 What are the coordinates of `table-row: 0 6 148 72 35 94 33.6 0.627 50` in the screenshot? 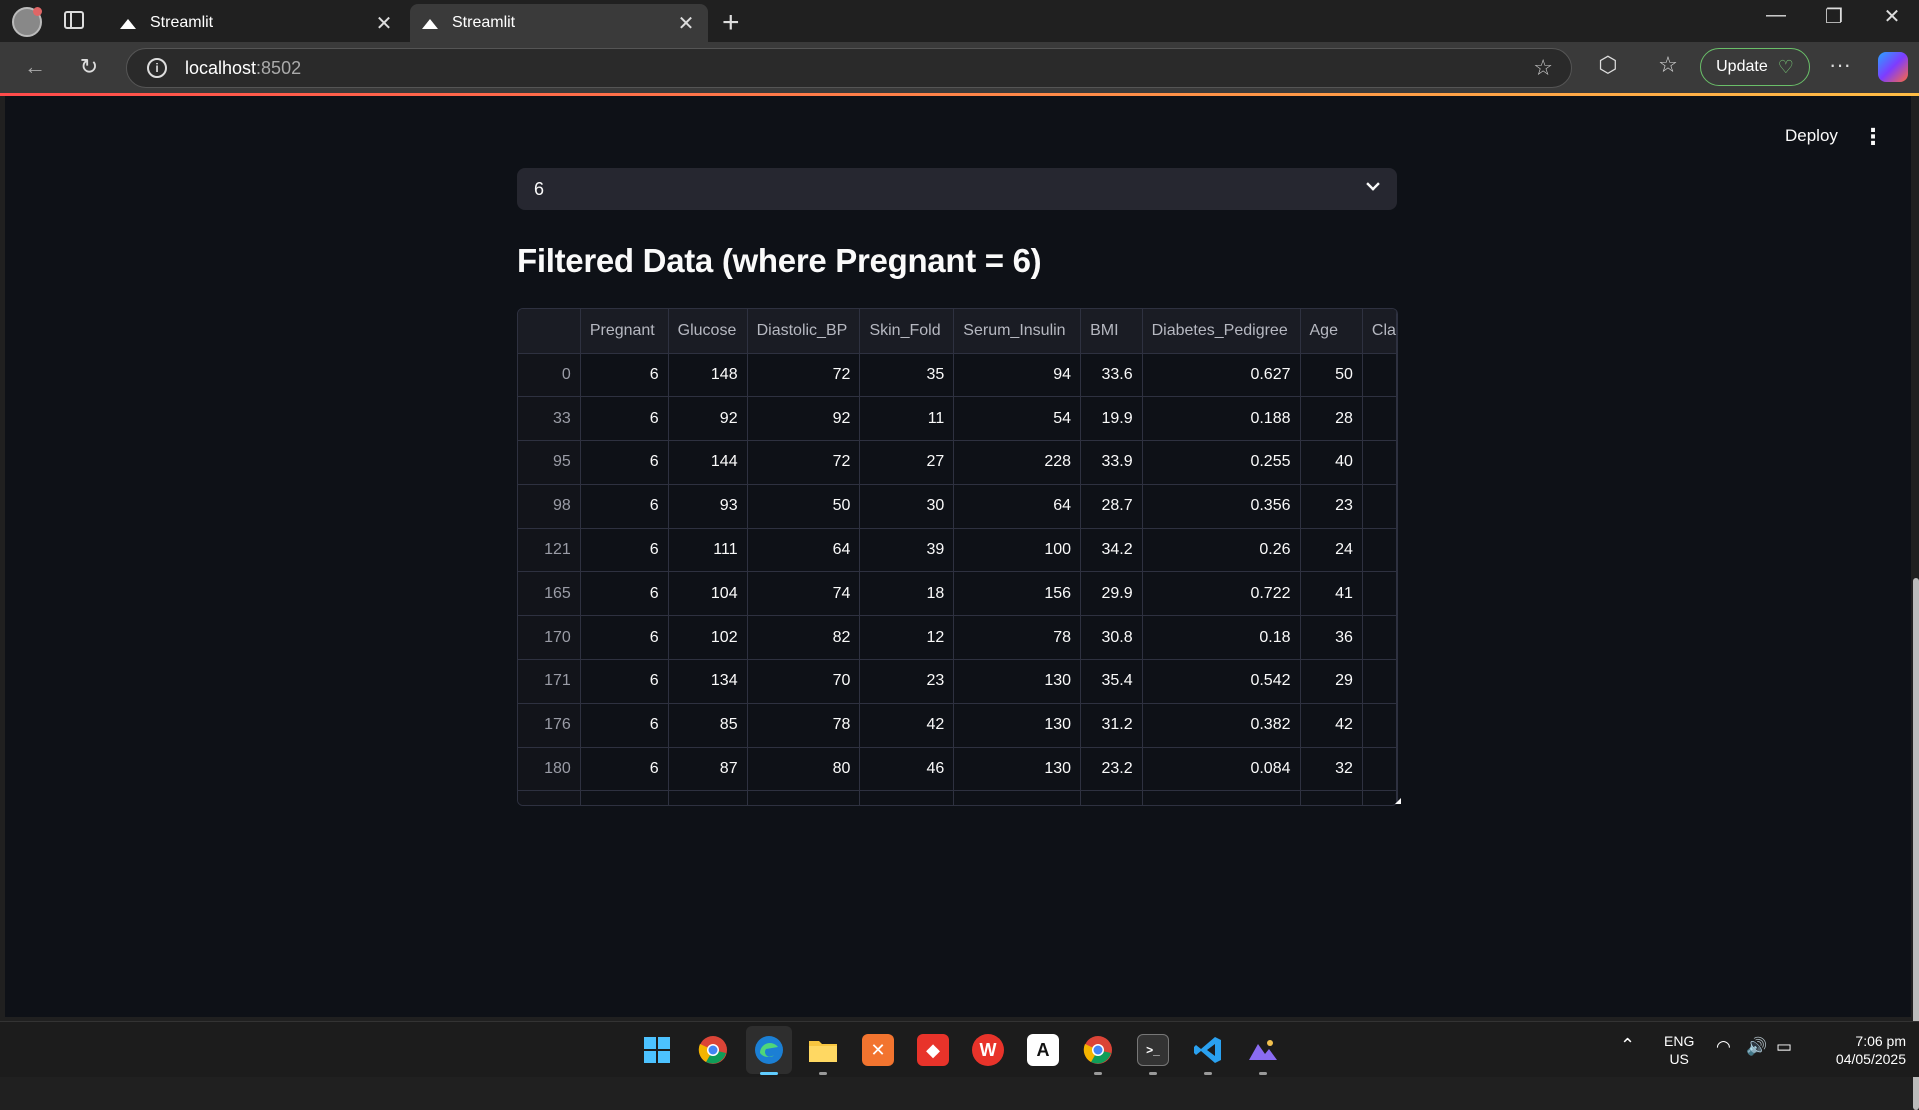 It's located at (957, 375).